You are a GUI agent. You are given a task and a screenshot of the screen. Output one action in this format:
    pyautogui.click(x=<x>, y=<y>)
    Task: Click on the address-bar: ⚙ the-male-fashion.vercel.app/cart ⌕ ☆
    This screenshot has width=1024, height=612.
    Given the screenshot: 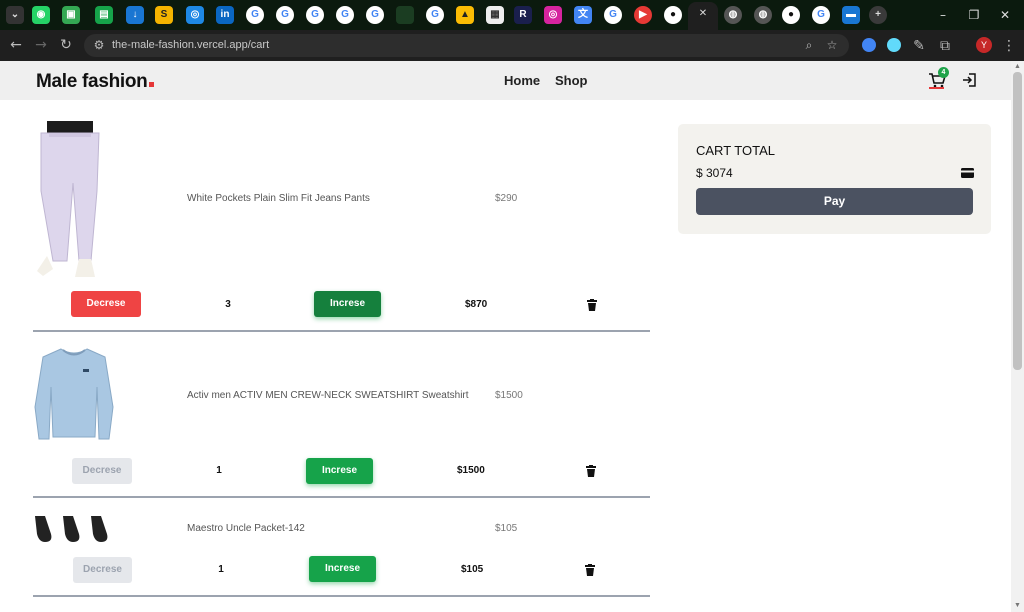 What is the action you would take?
    pyautogui.click(x=466, y=45)
    